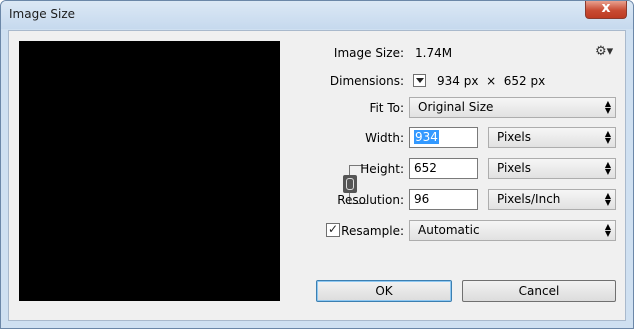  I want to click on image-size-value: 1.74M, so click(434, 53).